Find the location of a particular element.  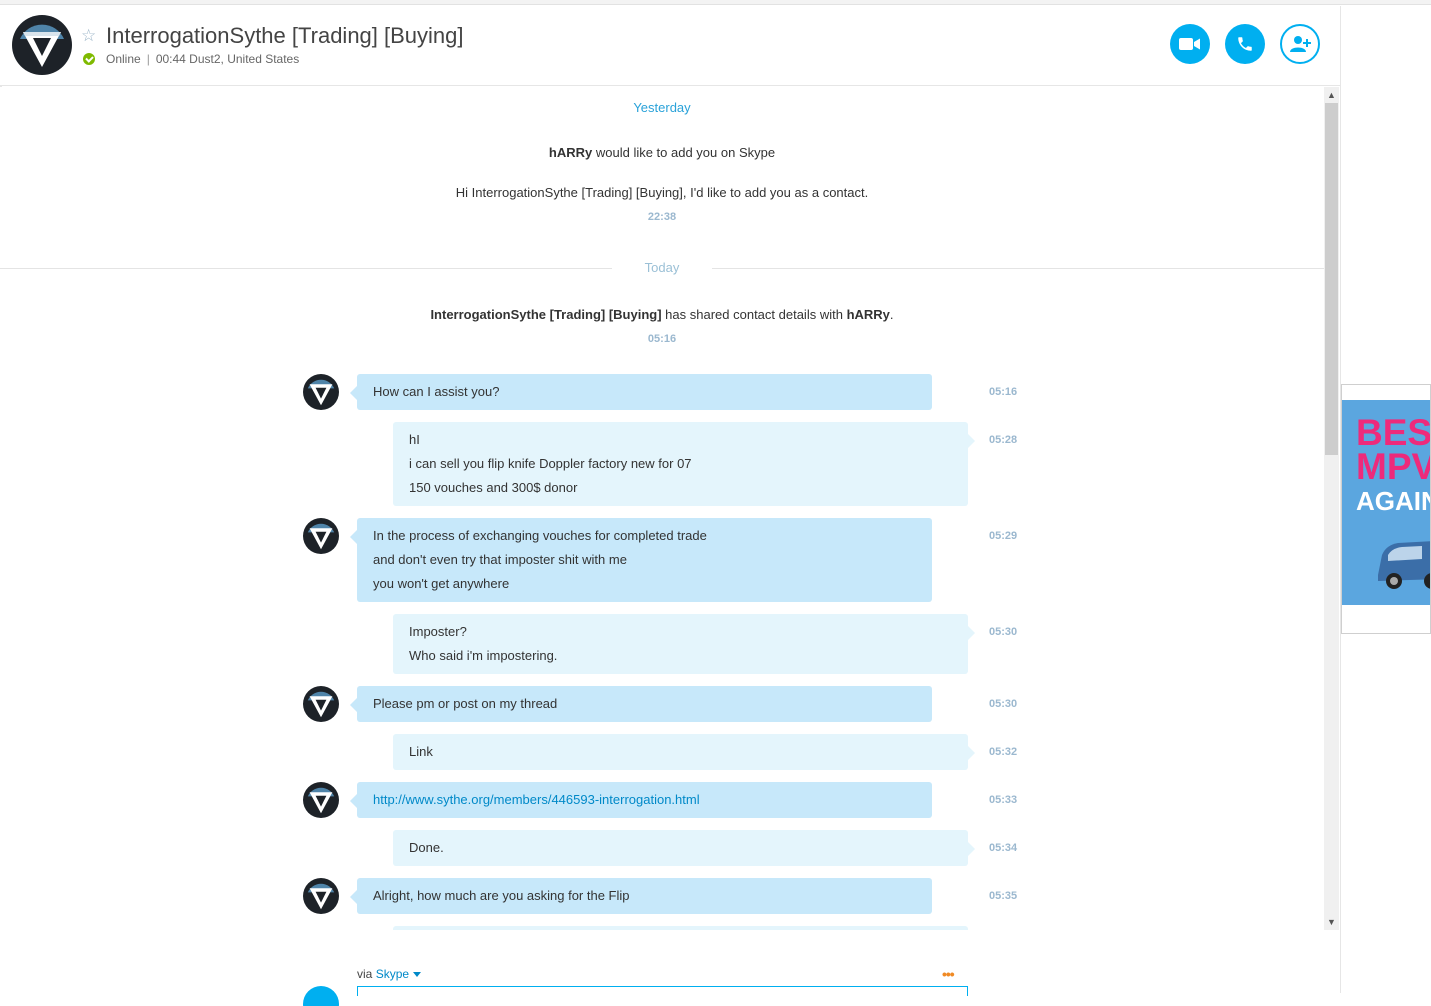

message-line: Please pm or post on my thread is located at coordinates (465, 703).